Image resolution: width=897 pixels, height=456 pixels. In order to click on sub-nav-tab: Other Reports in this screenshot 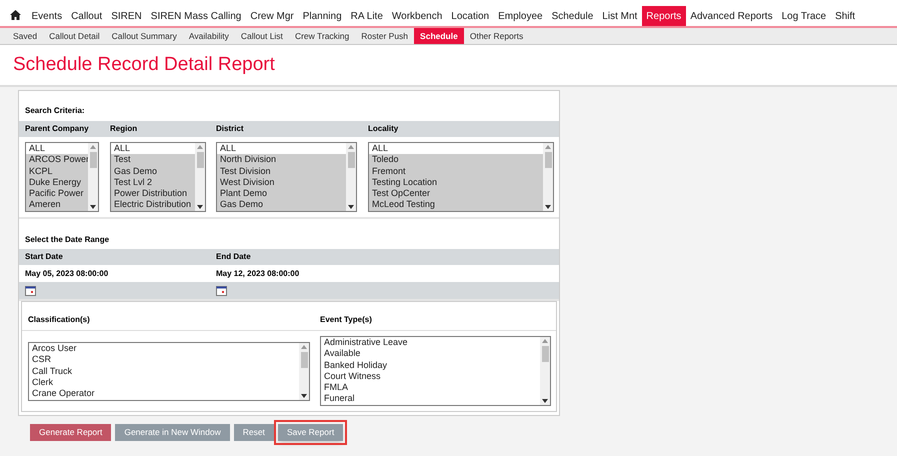, I will do `click(497, 36)`.